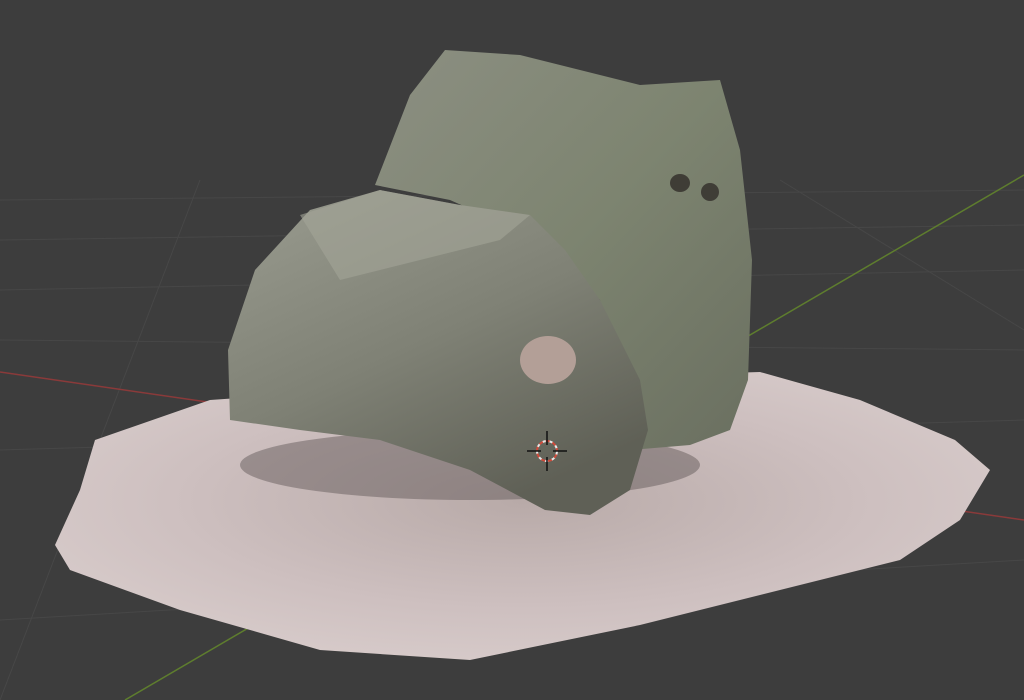 The width and height of the screenshot is (1024, 700). Describe the element at coordinates (548, 360) in the screenshot. I see `rock-hole-front` at that location.